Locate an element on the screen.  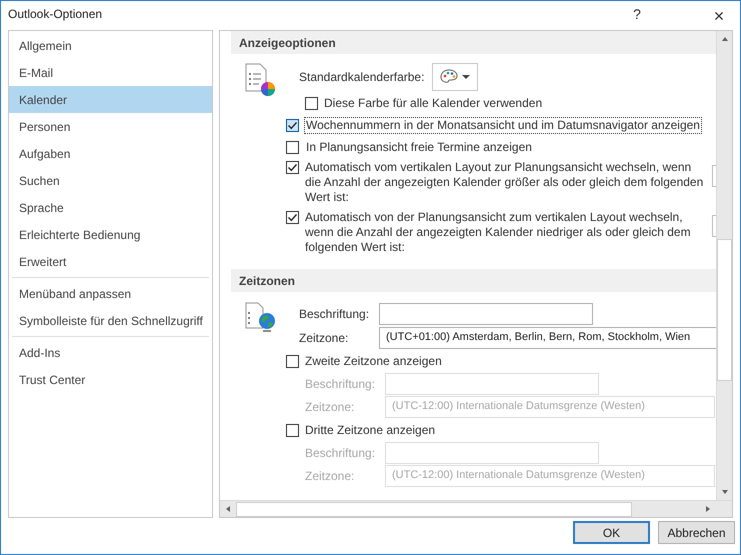
color-dropdown is located at coordinates (455, 77).